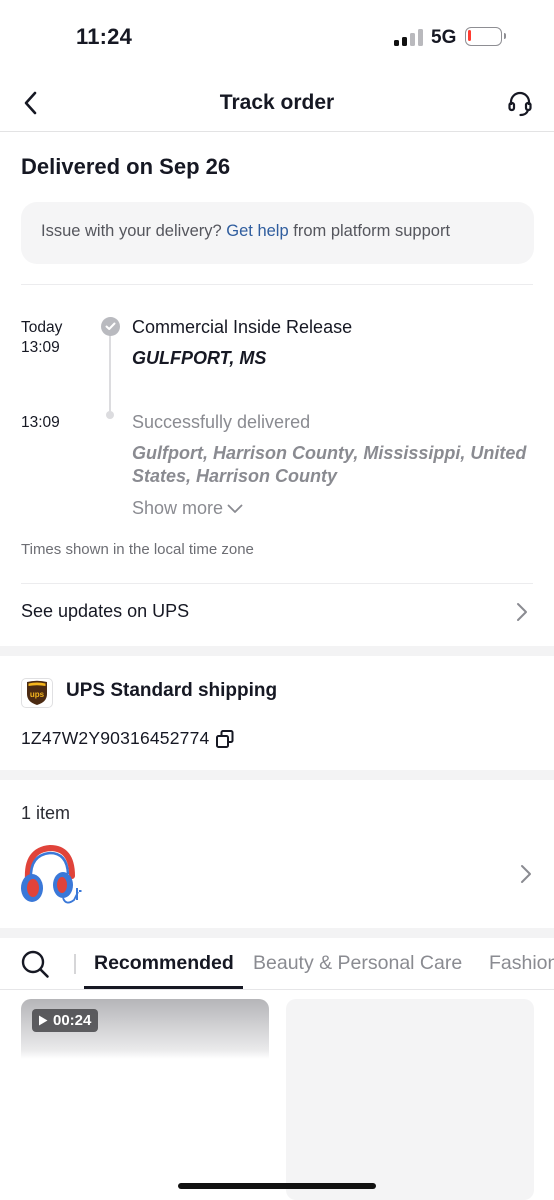  What do you see at coordinates (115, 738) in the screenshot?
I see `tracking-number: 1Z47W2Y90316452774` at bounding box center [115, 738].